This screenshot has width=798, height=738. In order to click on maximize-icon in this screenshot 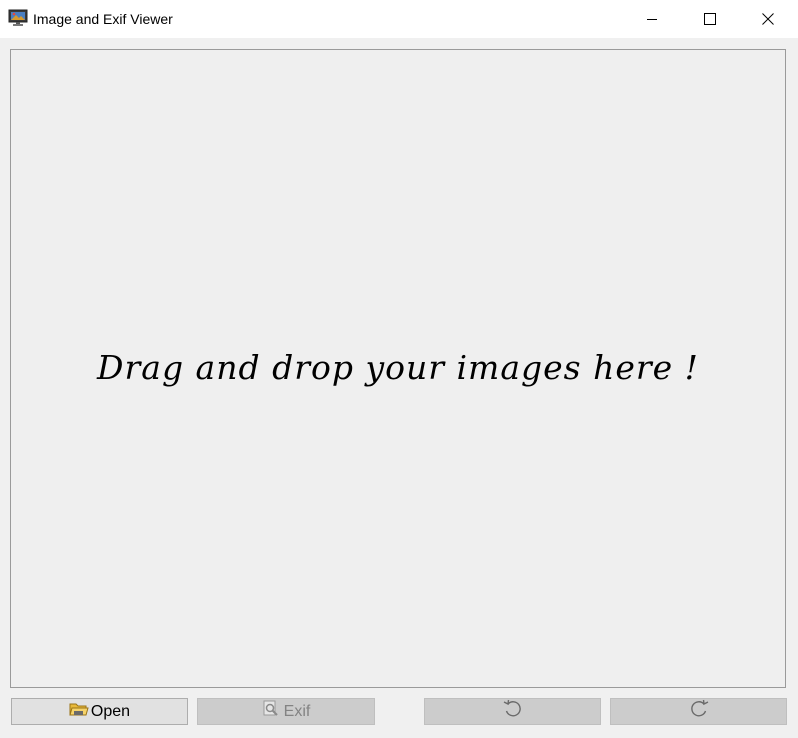, I will do `click(710, 19)`.